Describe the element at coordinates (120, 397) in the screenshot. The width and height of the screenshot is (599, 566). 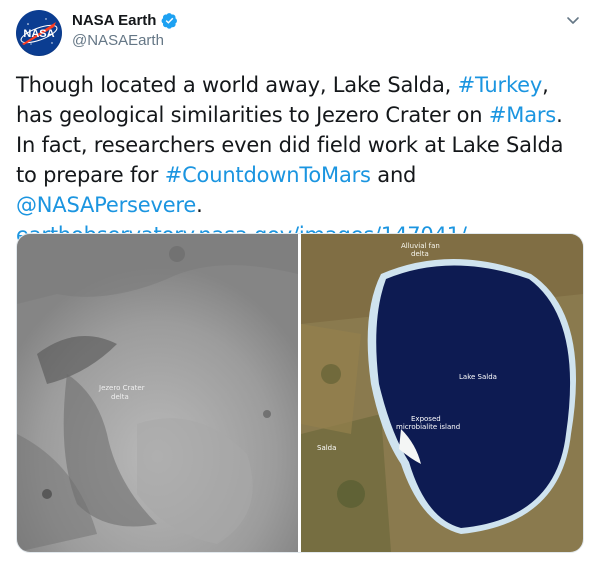
I see `label-jezero-delta: delta` at that location.